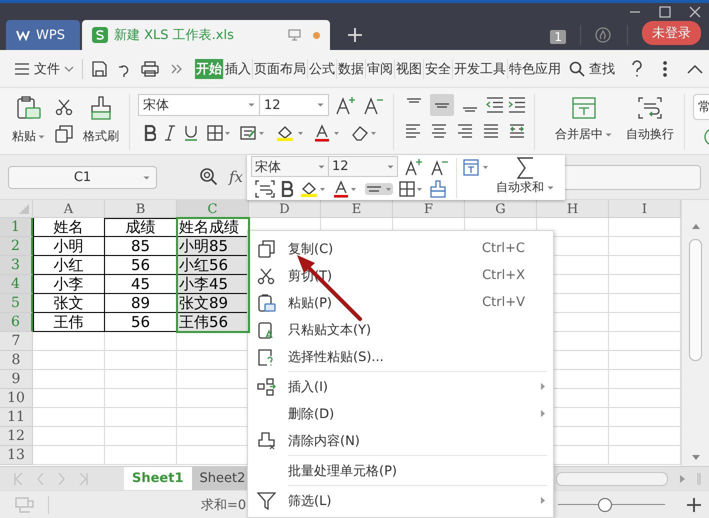 The image size is (709, 518). I want to click on context-menu-item: 插入(I), so click(400, 386).